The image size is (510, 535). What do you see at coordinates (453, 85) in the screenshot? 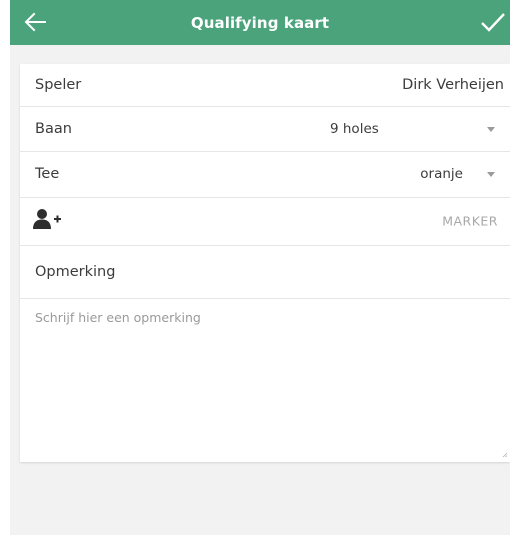
I see `player-value: Dirk Verheijen` at bounding box center [453, 85].